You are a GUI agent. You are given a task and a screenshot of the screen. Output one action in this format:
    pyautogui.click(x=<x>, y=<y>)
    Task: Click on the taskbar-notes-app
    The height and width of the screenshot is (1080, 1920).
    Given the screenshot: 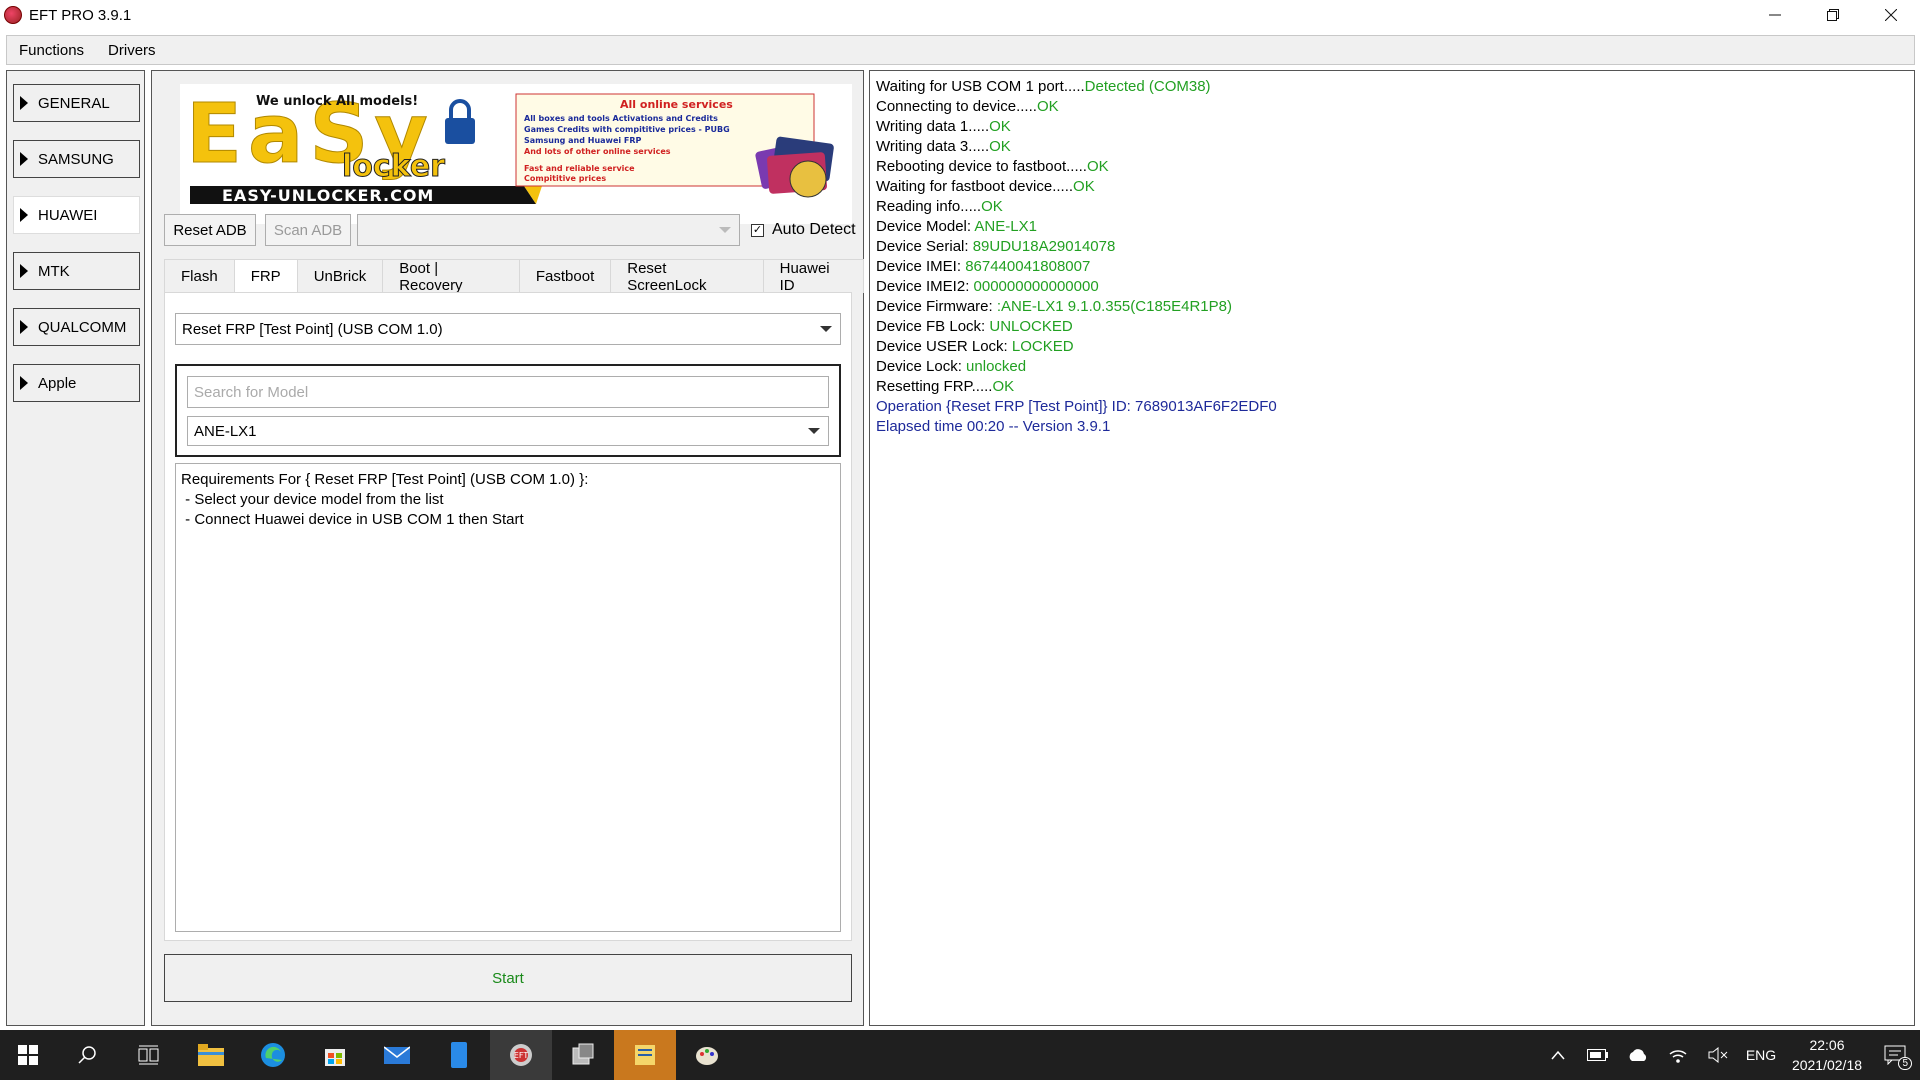 What is the action you would take?
    pyautogui.click(x=645, y=1055)
    